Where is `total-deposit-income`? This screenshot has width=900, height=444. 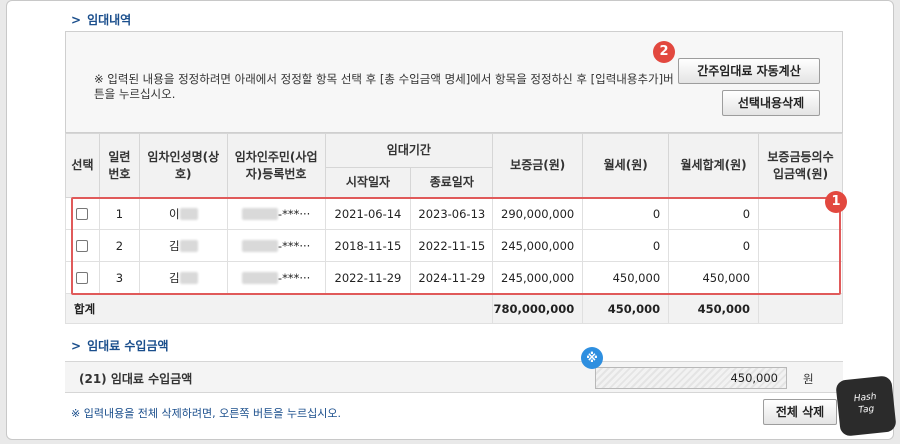
total-deposit-income is located at coordinates (800, 308).